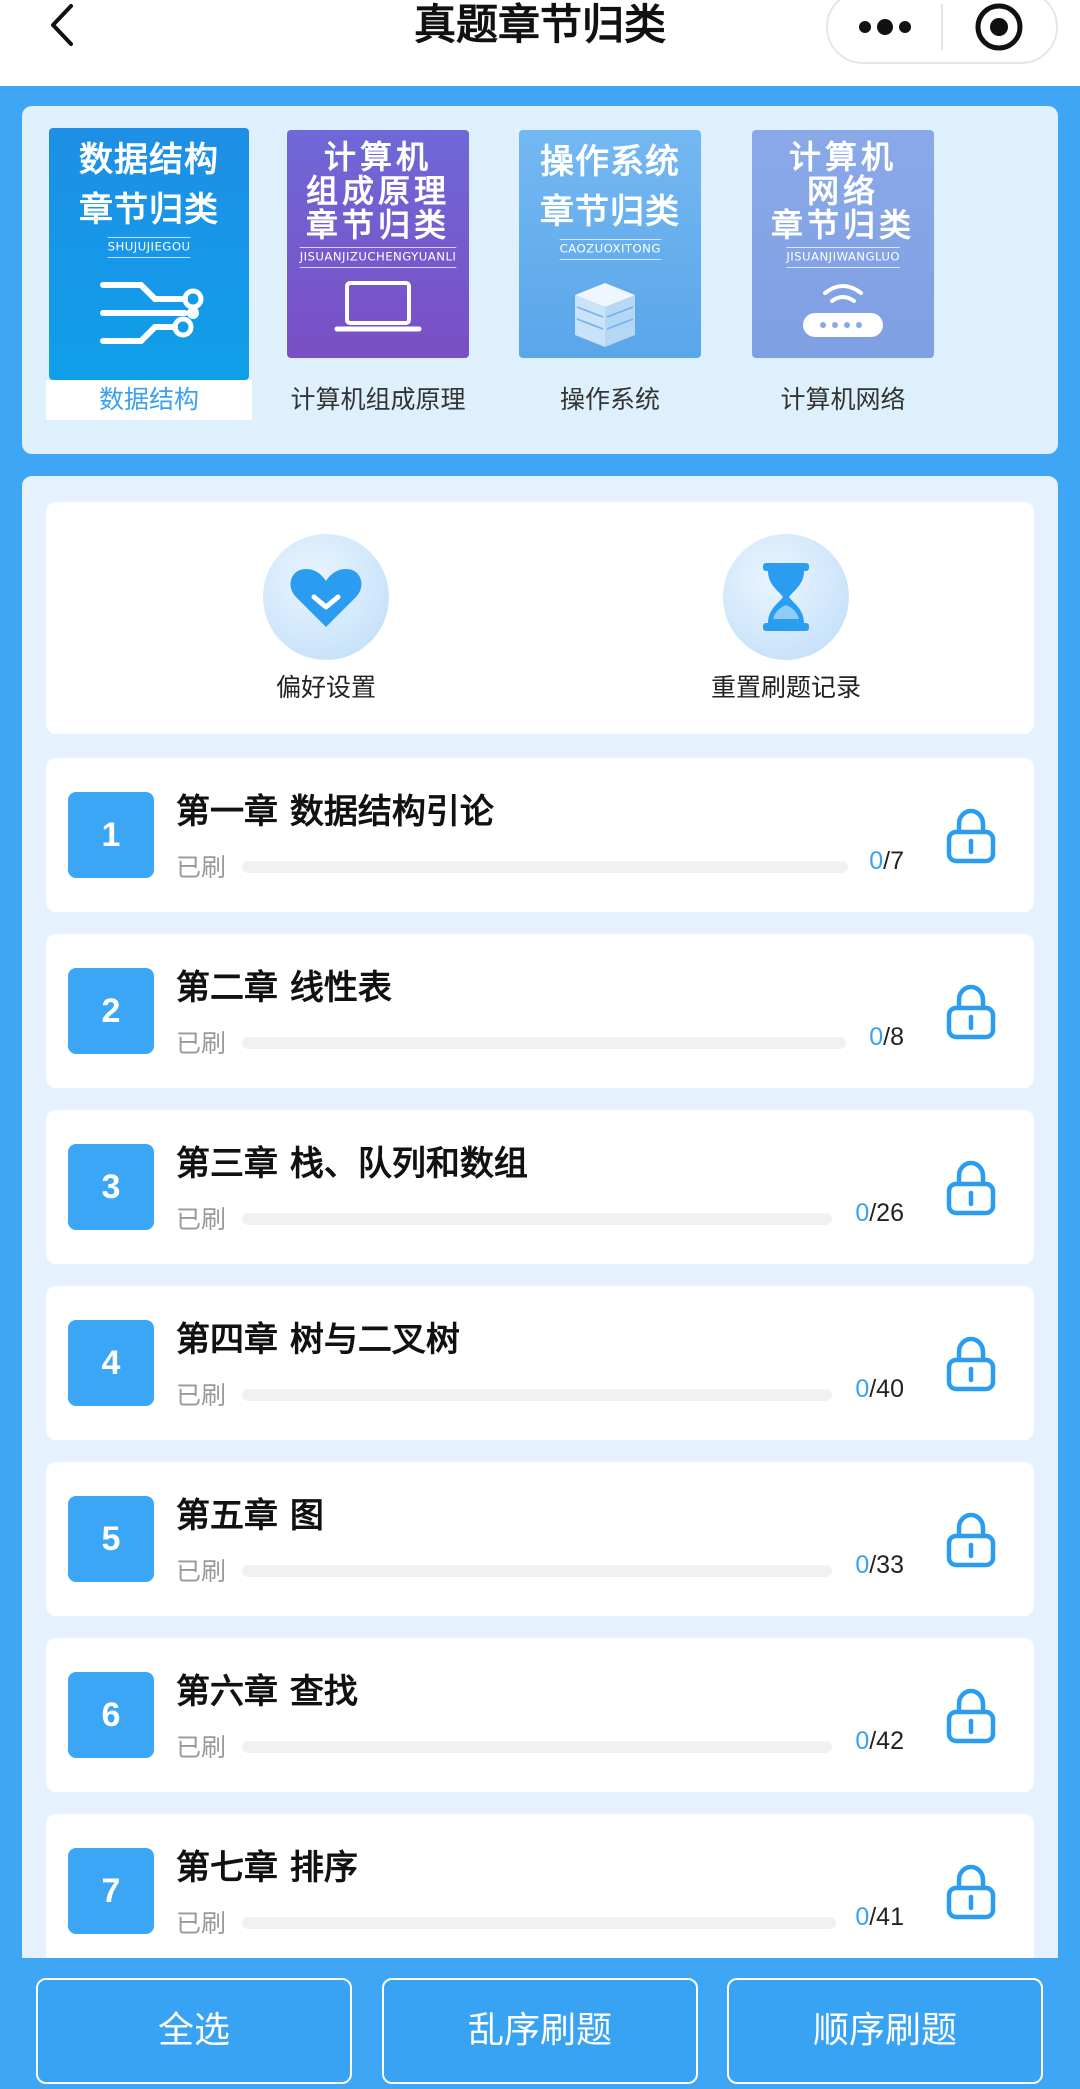 Image resolution: width=1080 pixels, height=2089 pixels. What do you see at coordinates (610, 162) in the screenshot?
I see `cover-title-line: 操作系统` at bounding box center [610, 162].